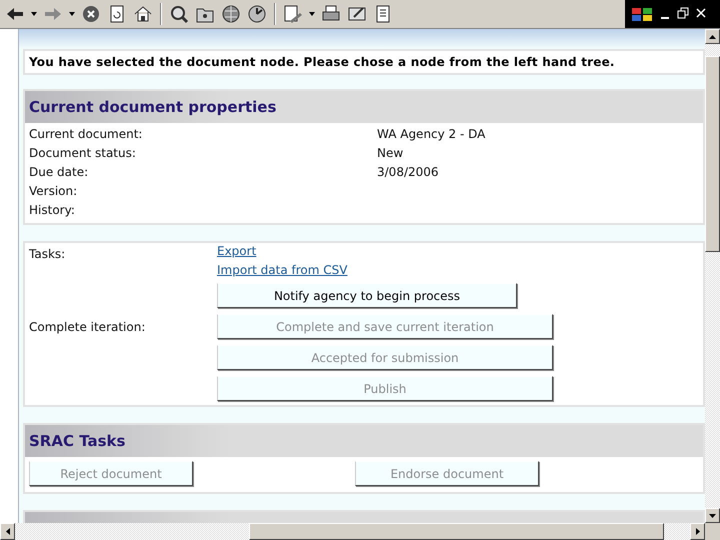 The width and height of the screenshot is (720, 540). Describe the element at coordinates (86, 134) in the screenshot. I see `property-label: Current document:` at that location.